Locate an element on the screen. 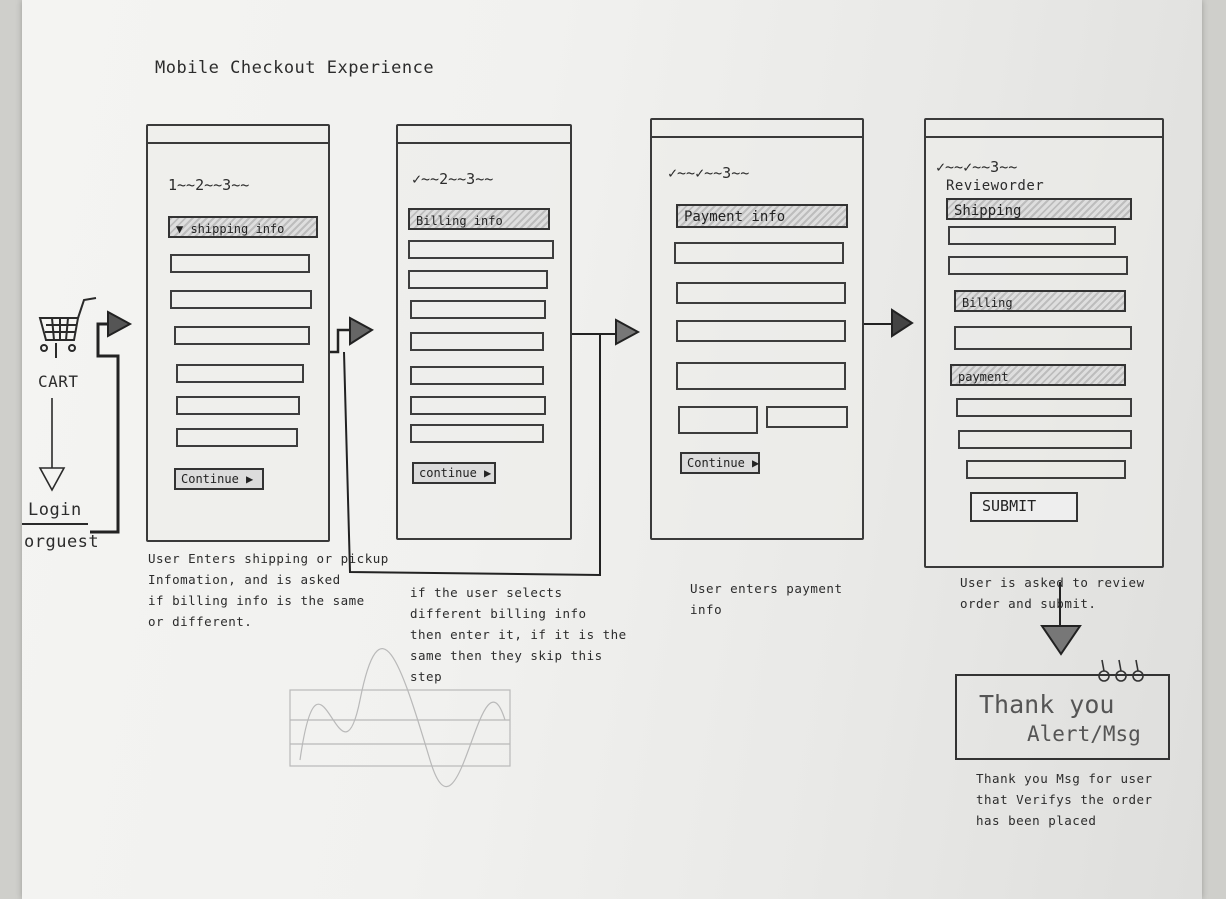 This screenshot has width=1226, height=899. review-order-title: Revieworder is located at coordinates (995, 186).